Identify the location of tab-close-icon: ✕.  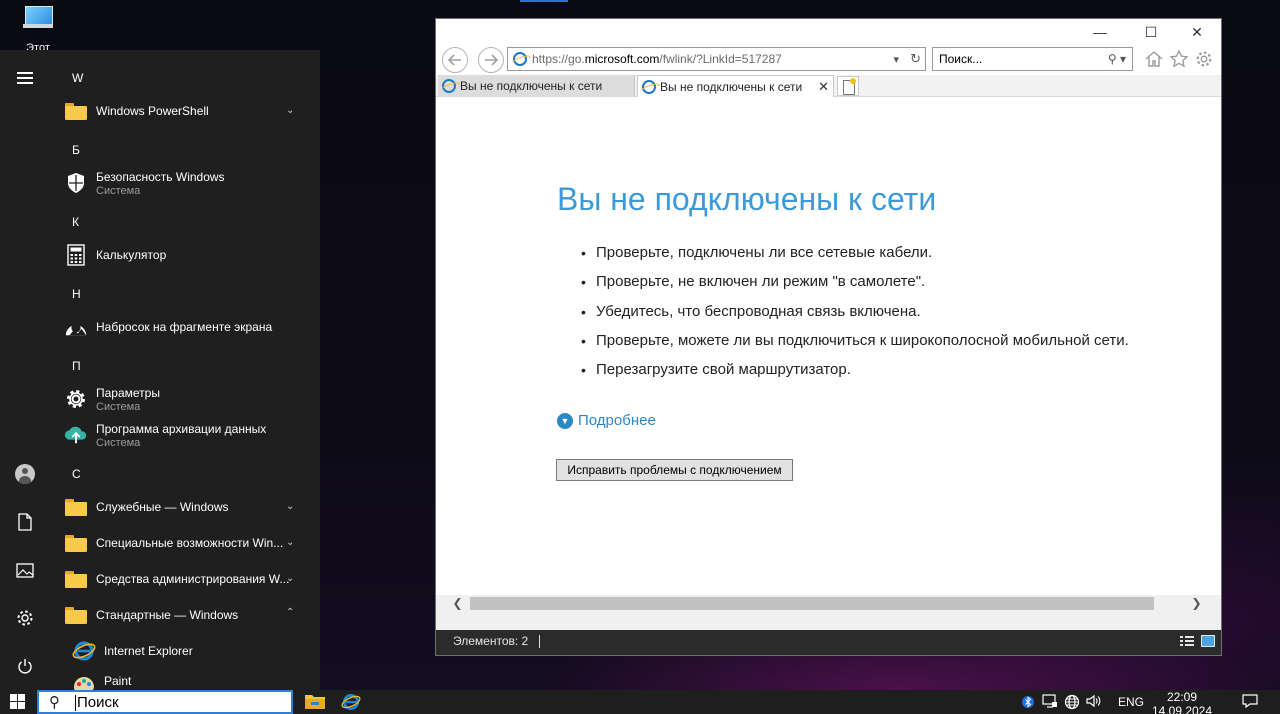
(823, 87).